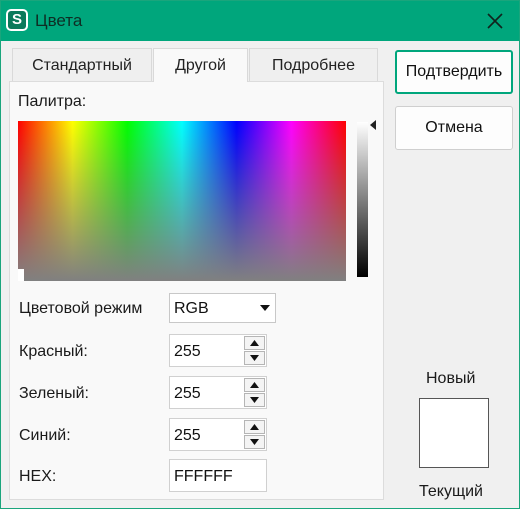 This screenshot has width=520, height=509. I want to click on color-mode-label: Цветовой режим, so click(81, 308).